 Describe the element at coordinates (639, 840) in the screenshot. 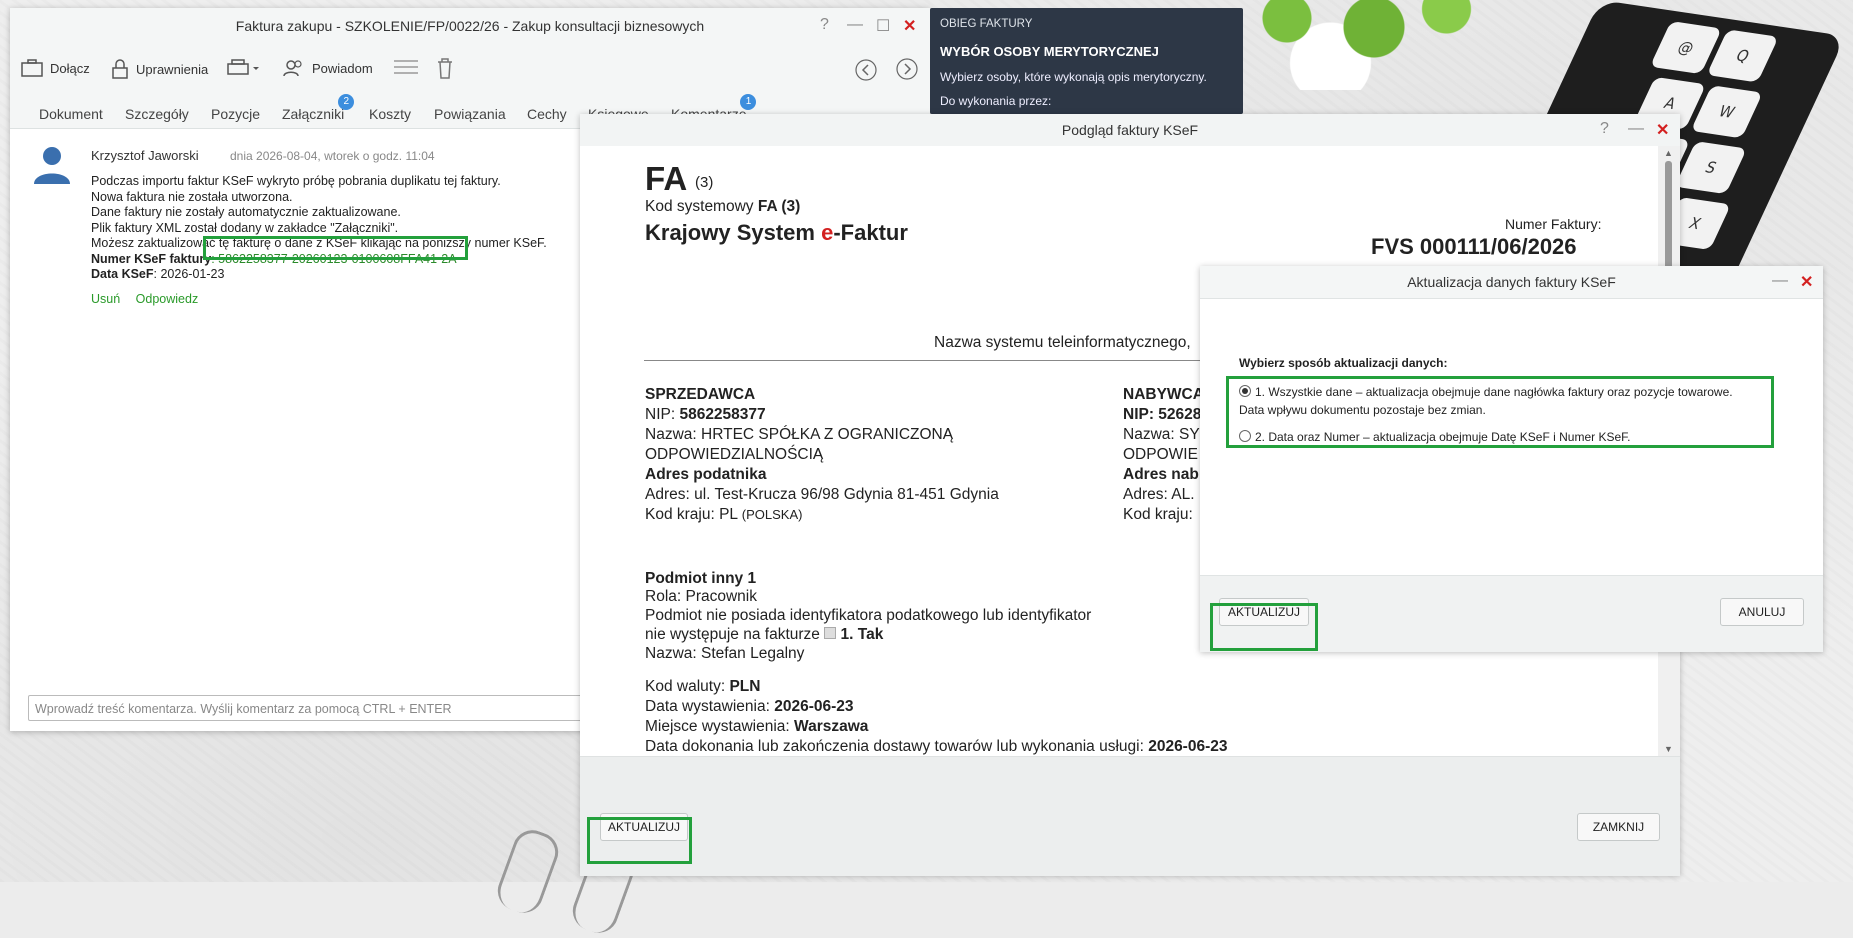

I see `preview-update-highlight` at that location.